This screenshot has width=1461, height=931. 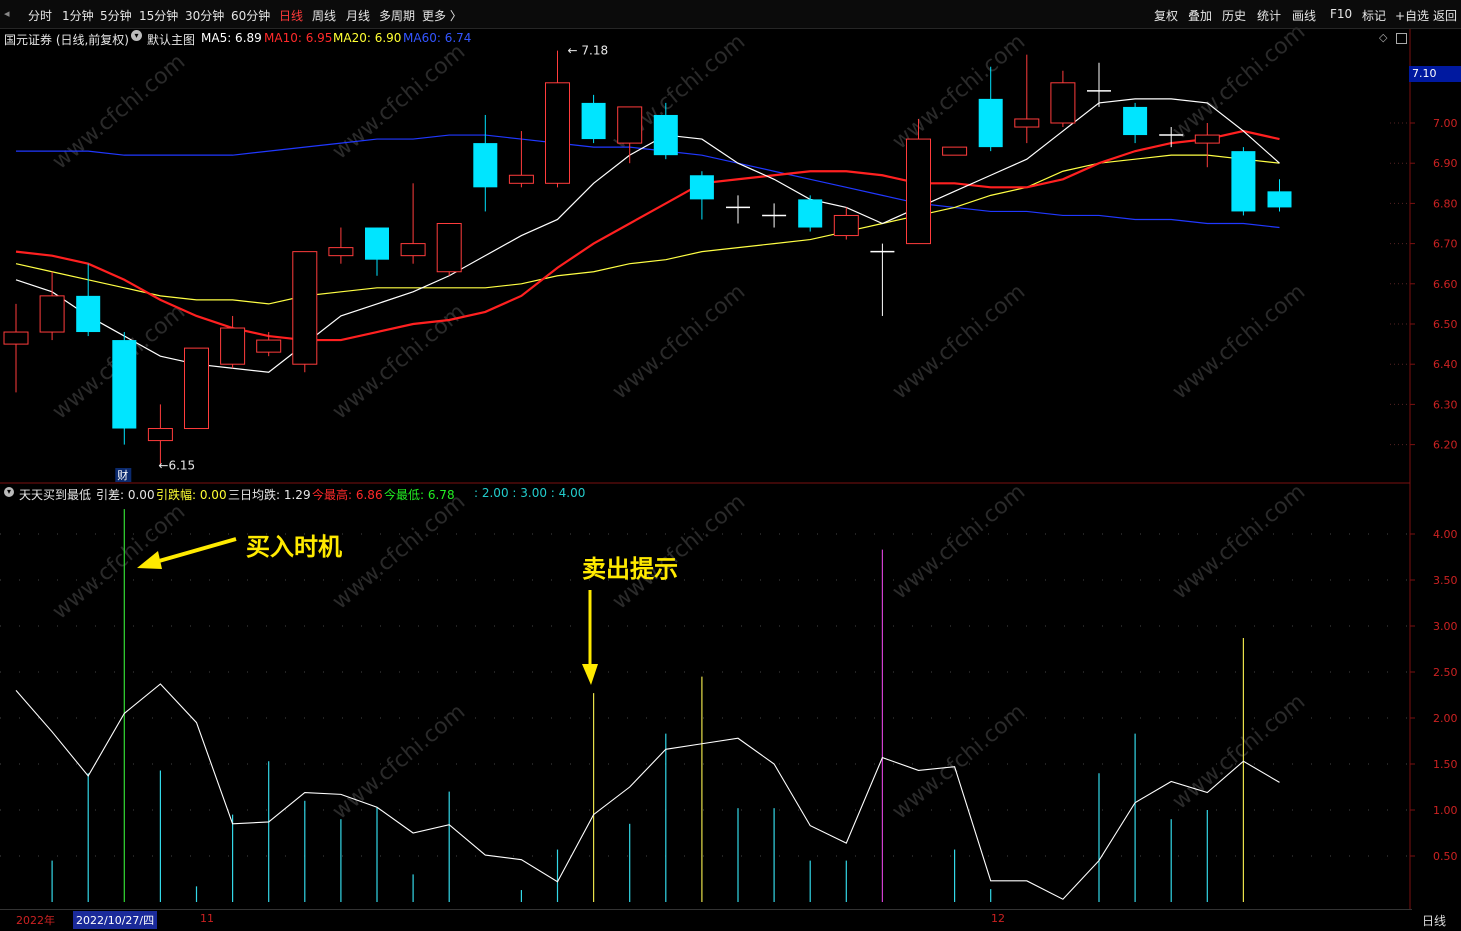 I want to click on low-marker: ←6.15, so click(x=176, y=466).